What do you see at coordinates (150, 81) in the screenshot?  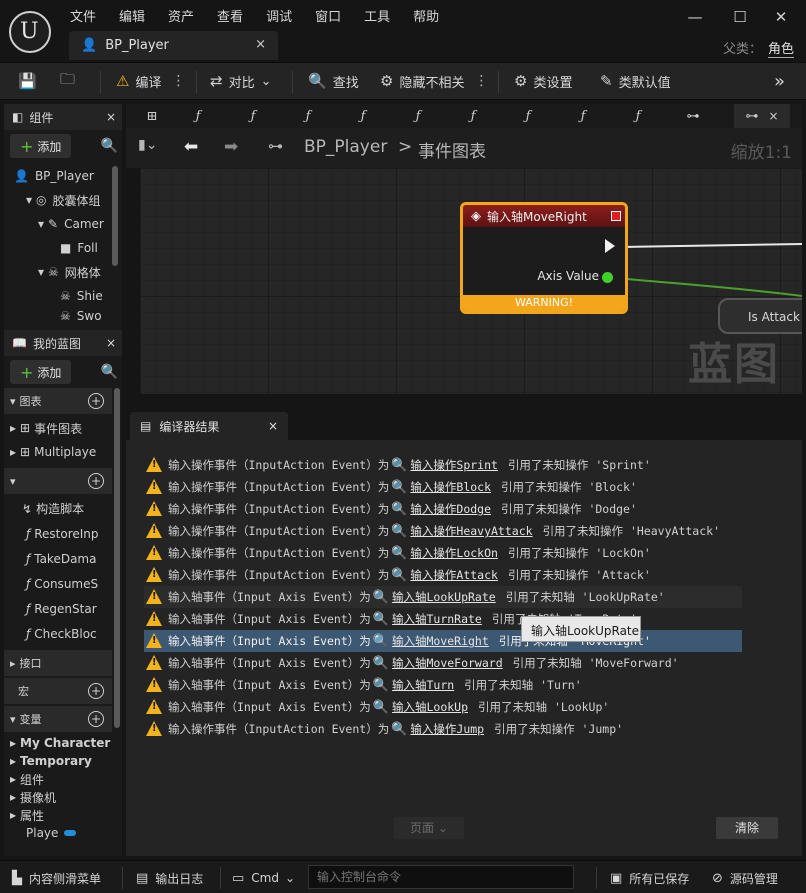 I see `compile-button: ⚠ 编译 ⋮` at bounding box center [150, 81].